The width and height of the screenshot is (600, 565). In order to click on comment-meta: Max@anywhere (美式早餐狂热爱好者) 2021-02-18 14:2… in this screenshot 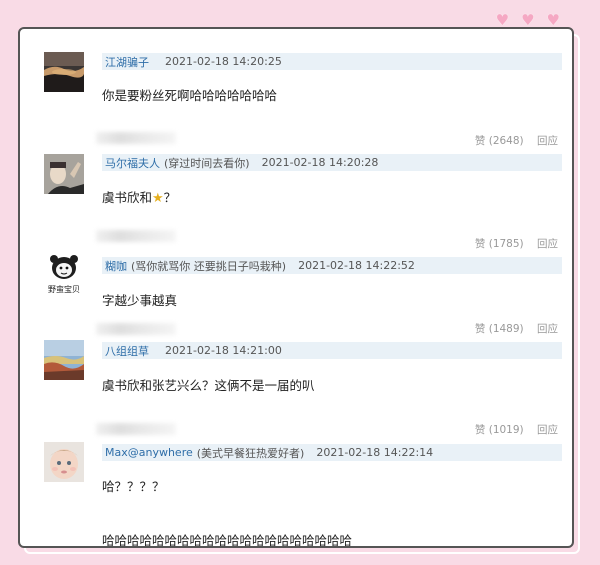, I will do `click(332, 452)`.